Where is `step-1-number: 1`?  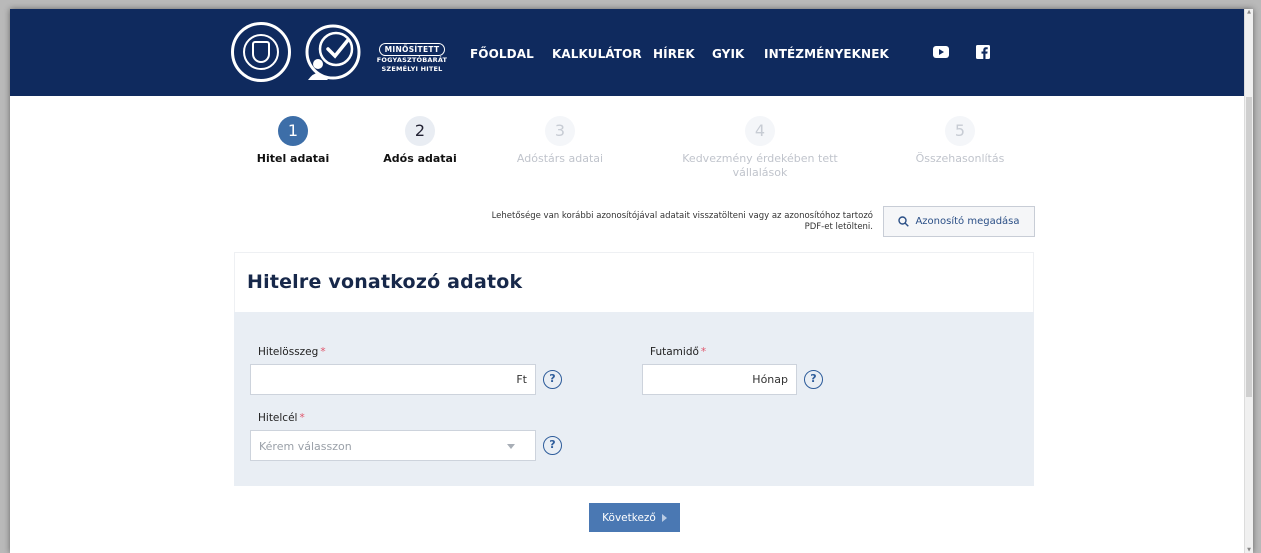 step-1-number: 1 is located at coordinates (293, 131).